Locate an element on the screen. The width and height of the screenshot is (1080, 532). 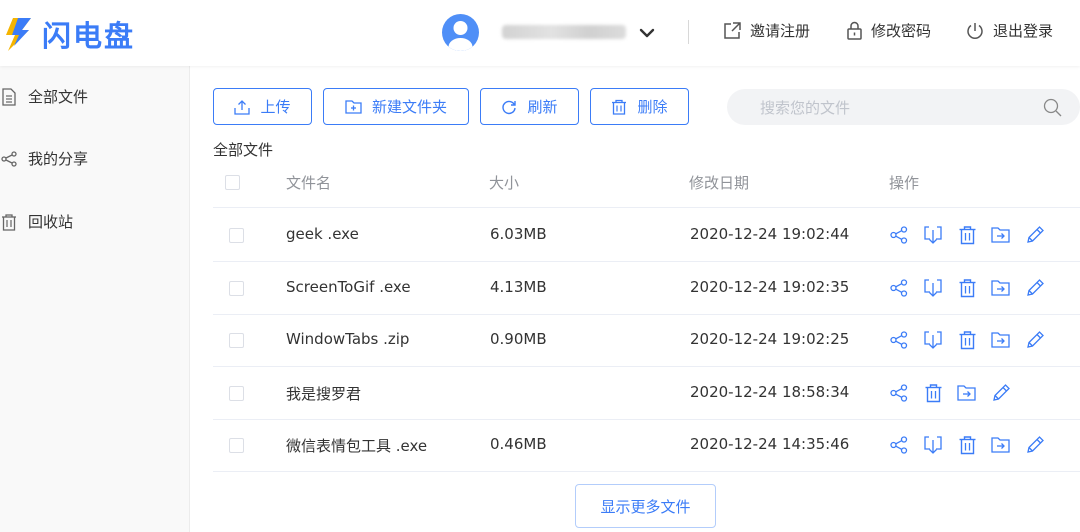
upload-button: 上传 is located at coordinates (262, 106).